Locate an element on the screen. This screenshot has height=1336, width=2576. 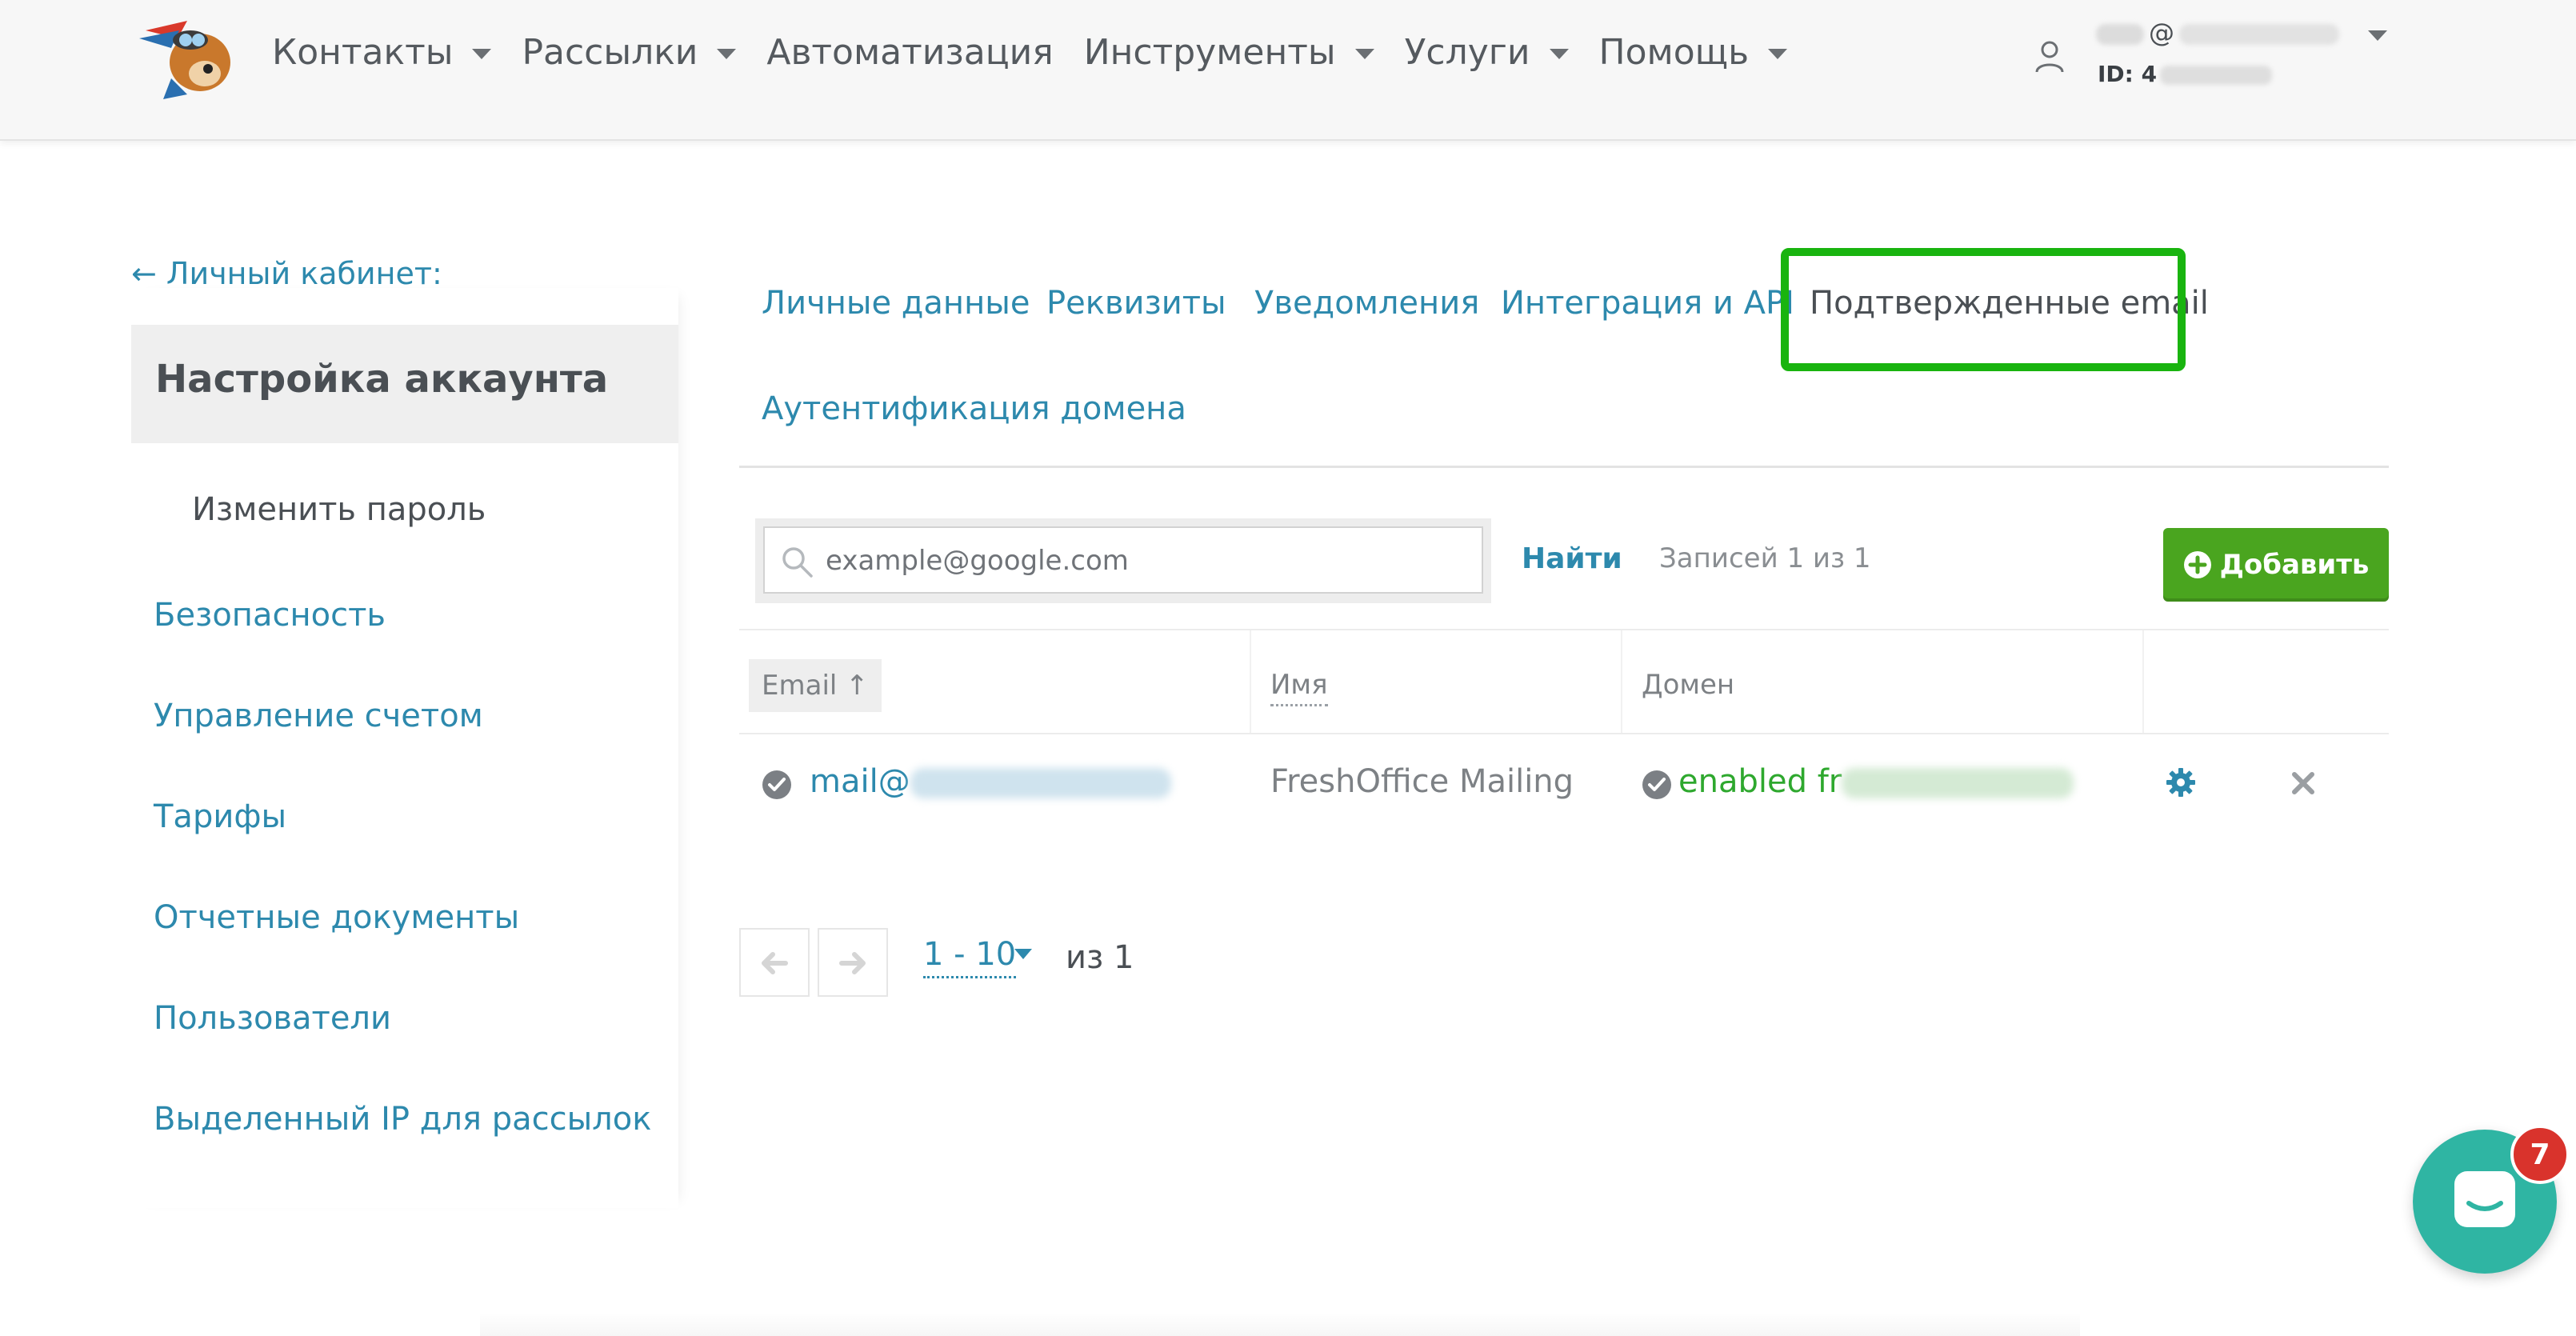
tab-domain-authentication: Аутентификация домена is located at coordinates (974, 408).